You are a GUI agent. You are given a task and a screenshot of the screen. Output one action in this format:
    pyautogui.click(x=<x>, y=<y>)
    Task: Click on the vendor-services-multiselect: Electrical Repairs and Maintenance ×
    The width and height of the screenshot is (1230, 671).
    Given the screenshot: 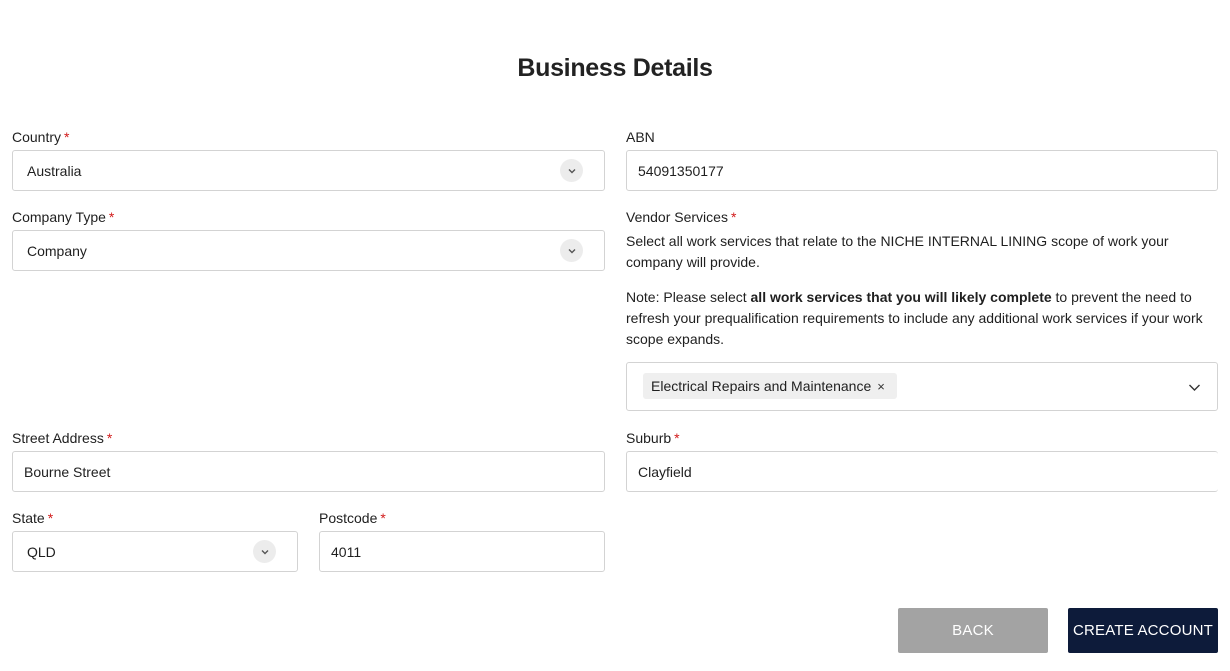 What is the action you would take?
    pyautogui.click(x=922, y=386)
    